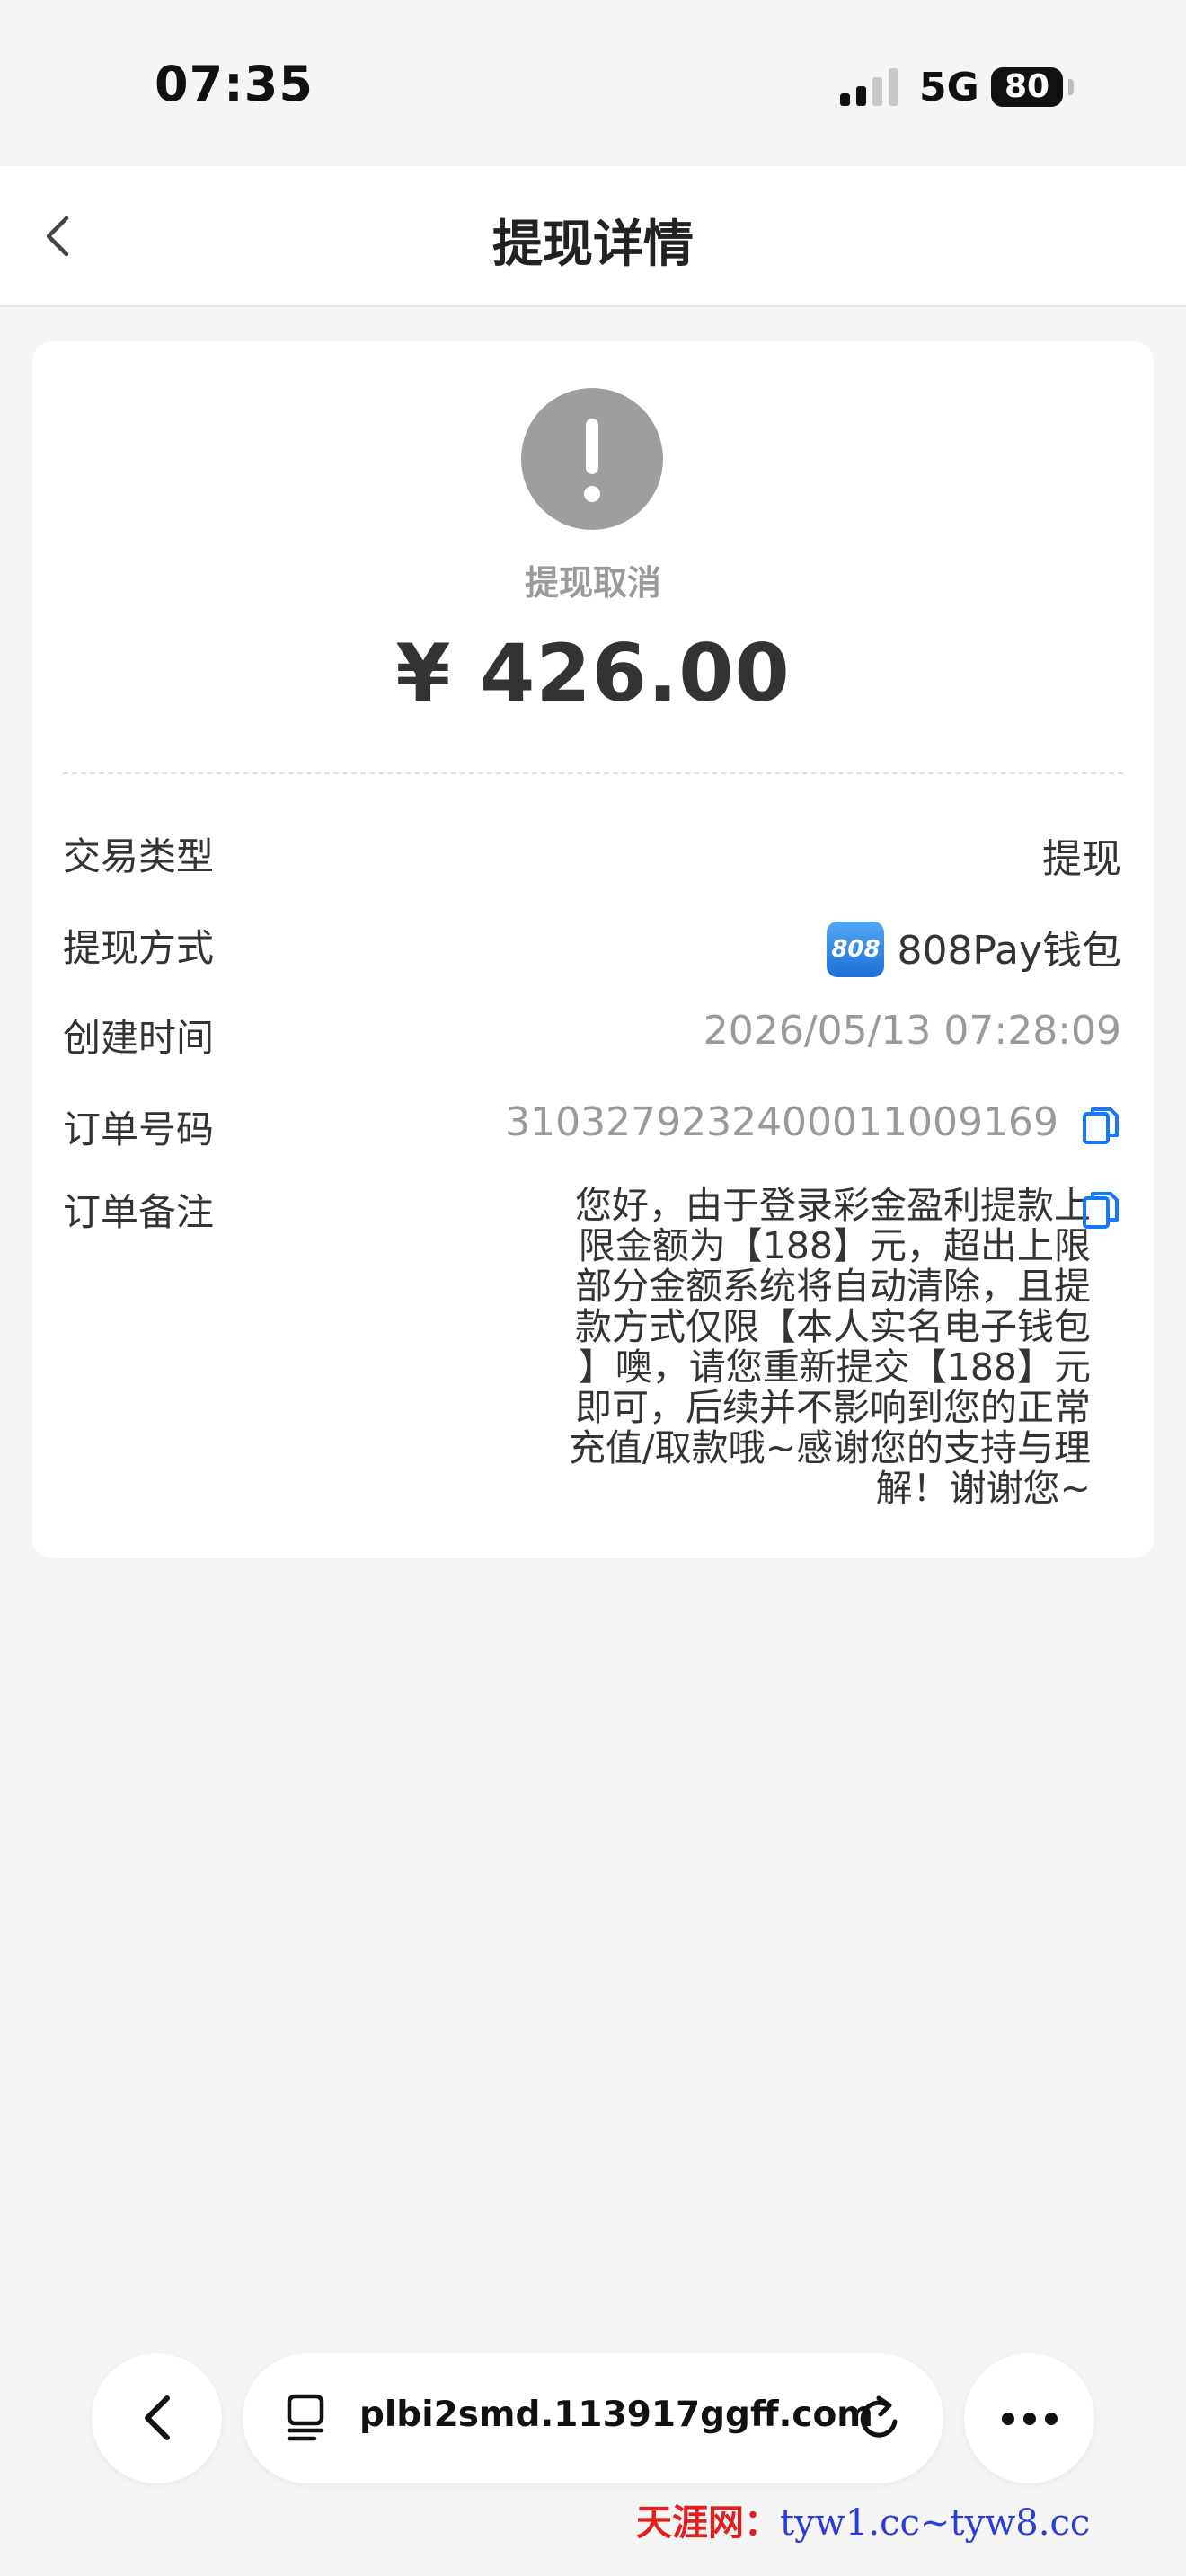  What do you see at coordinates (593, 245) in the screenshot?
I see `page-title: 提现详情` at bounding box center [593, 245].